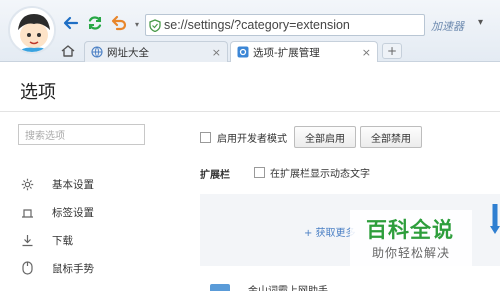 The width and height of the screenshot is (500, 291). What do you see at coordinates (97, 52) in the screenshot?
I see `globe-icon` at bounding box center [97, 52].